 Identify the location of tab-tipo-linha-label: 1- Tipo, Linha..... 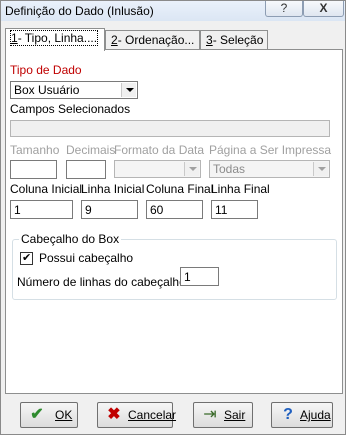
(54, 38).